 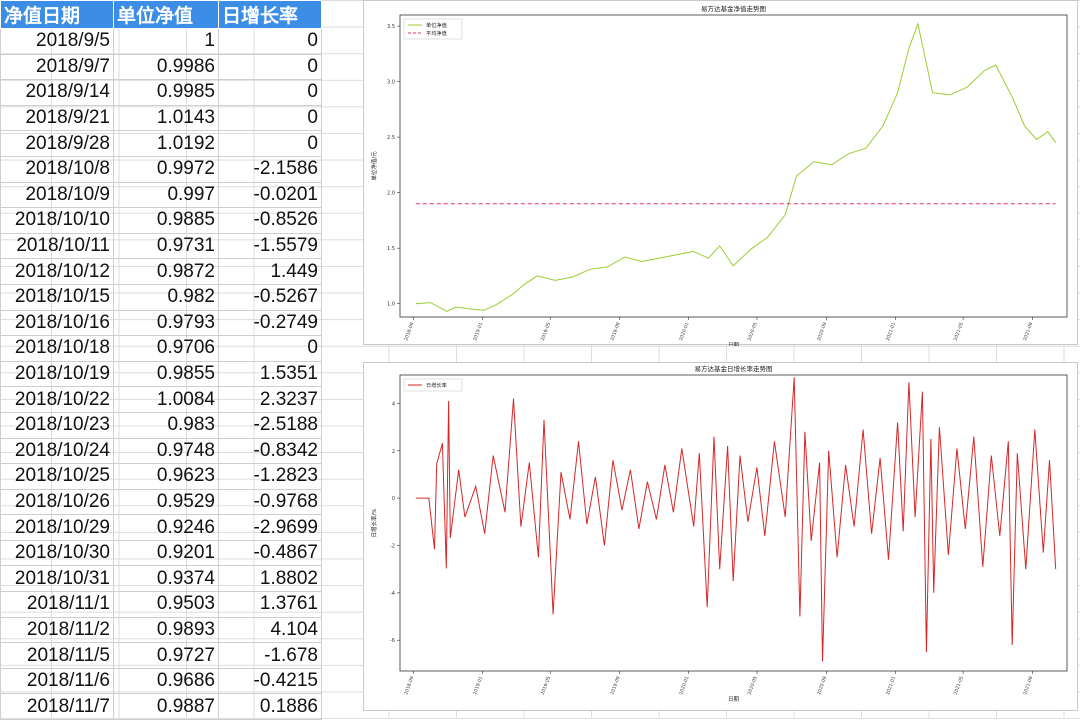 What do you see at coordinates (57, 271) in the screenshot?
I see `cell-date: 2018/10/12` at bounding box center [57, 271].